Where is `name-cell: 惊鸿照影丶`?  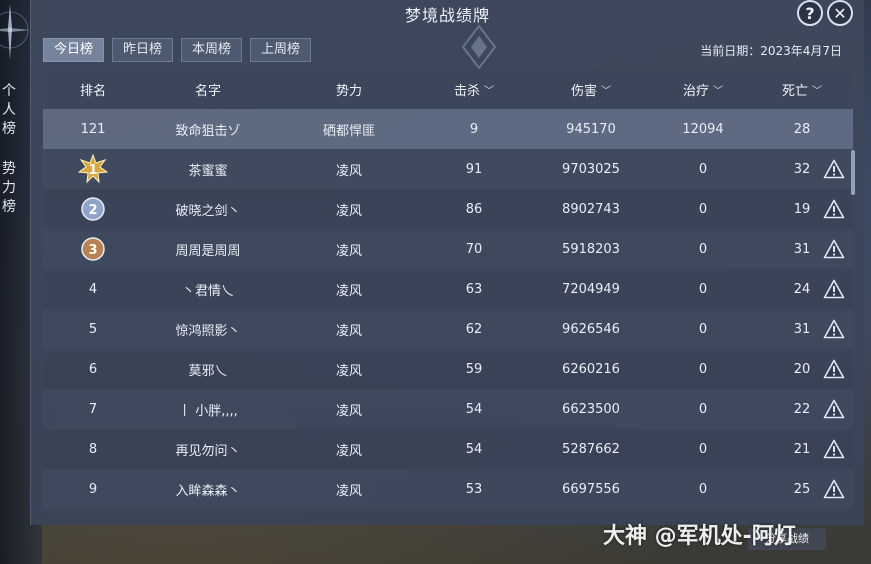 name-cell: 惊鸿照影丶 is located at coordinates (208, 331).